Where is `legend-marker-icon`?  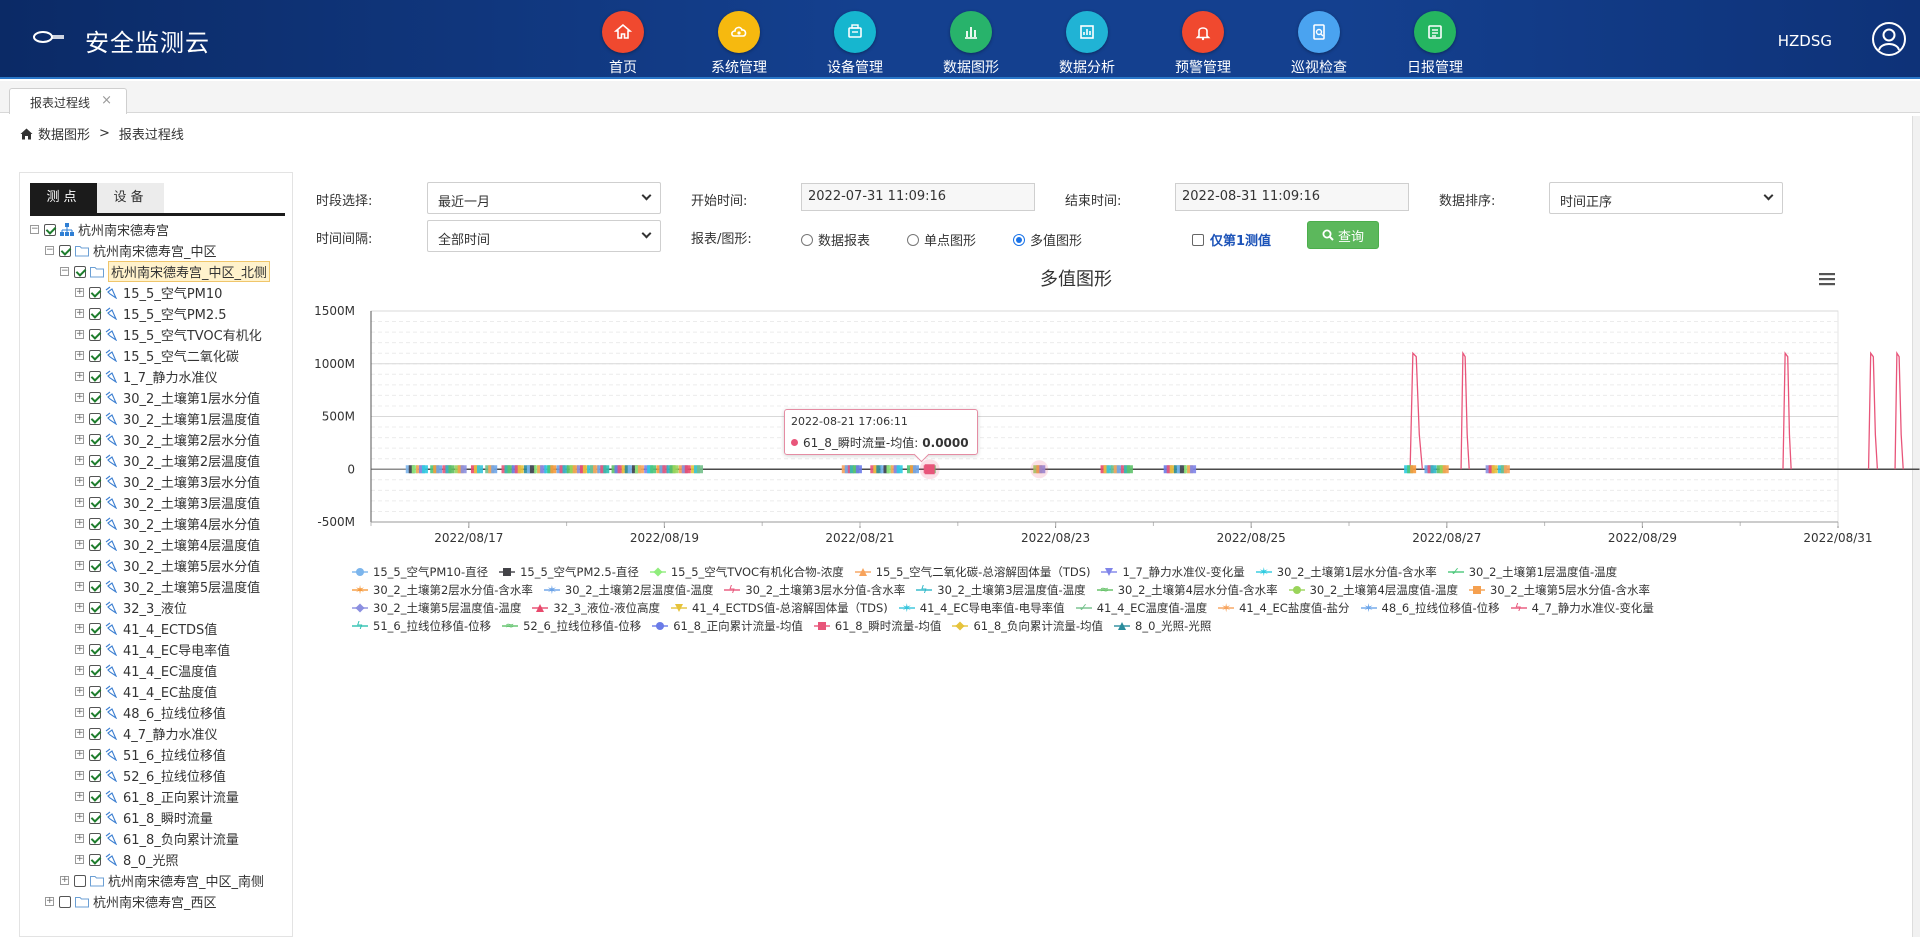
legend-marker-icon is located at coordinates (540, 608).